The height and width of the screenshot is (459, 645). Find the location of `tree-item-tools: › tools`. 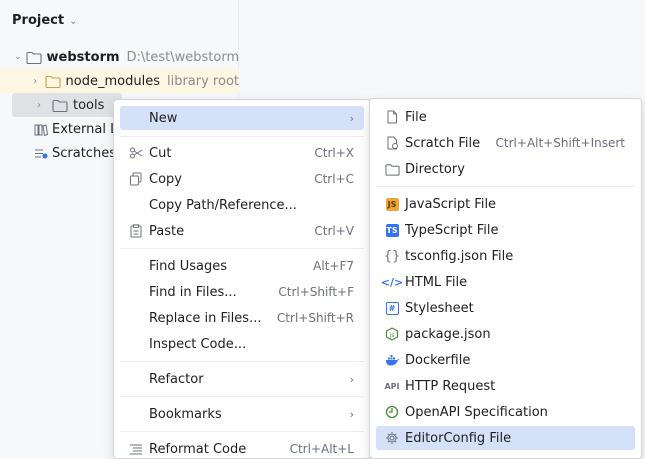

tree-item-tools: › tools is located at coordinates (67, 105).